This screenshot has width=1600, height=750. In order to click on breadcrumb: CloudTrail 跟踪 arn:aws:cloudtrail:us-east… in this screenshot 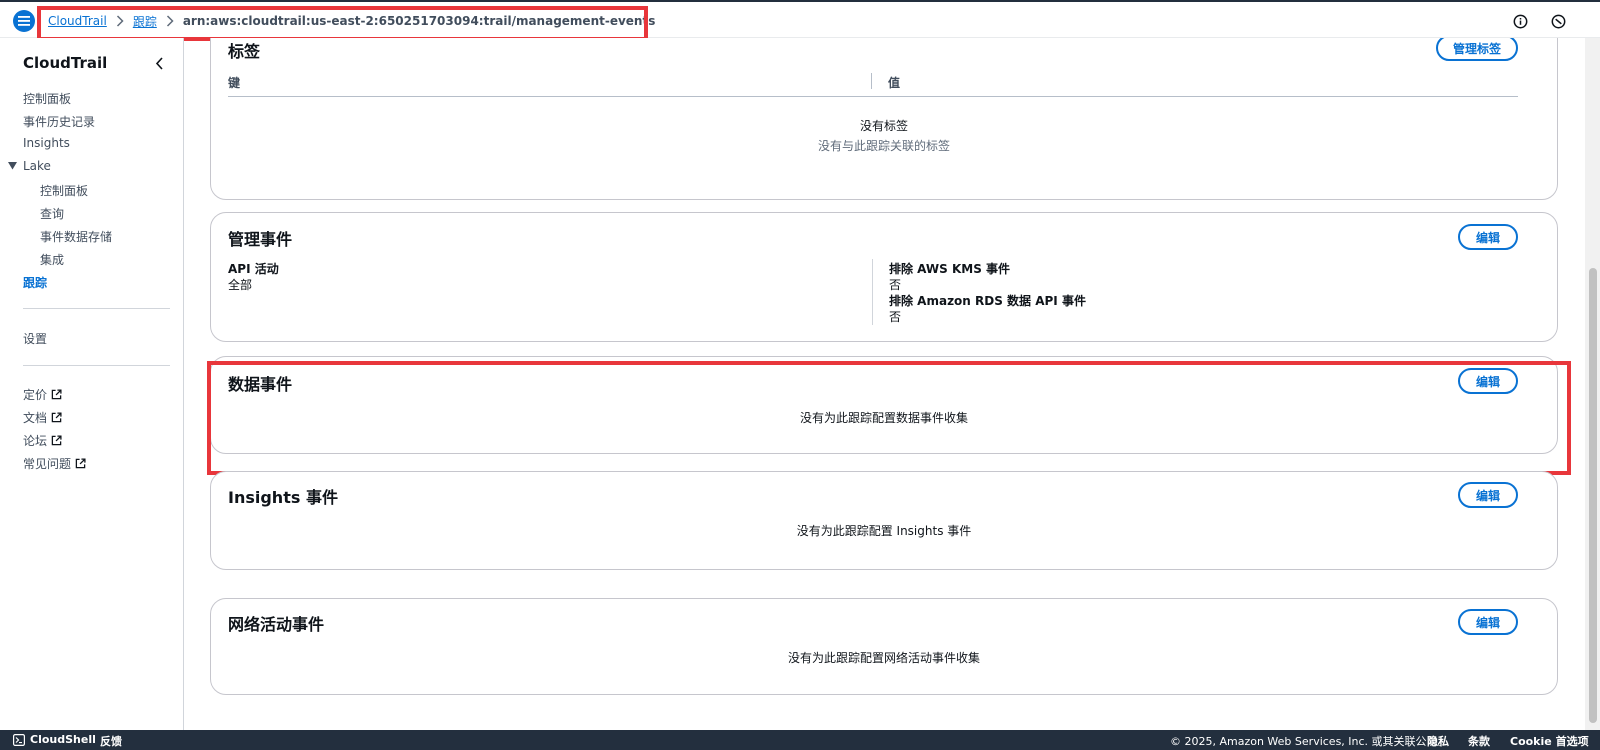, I will do `click(351, 21)`.